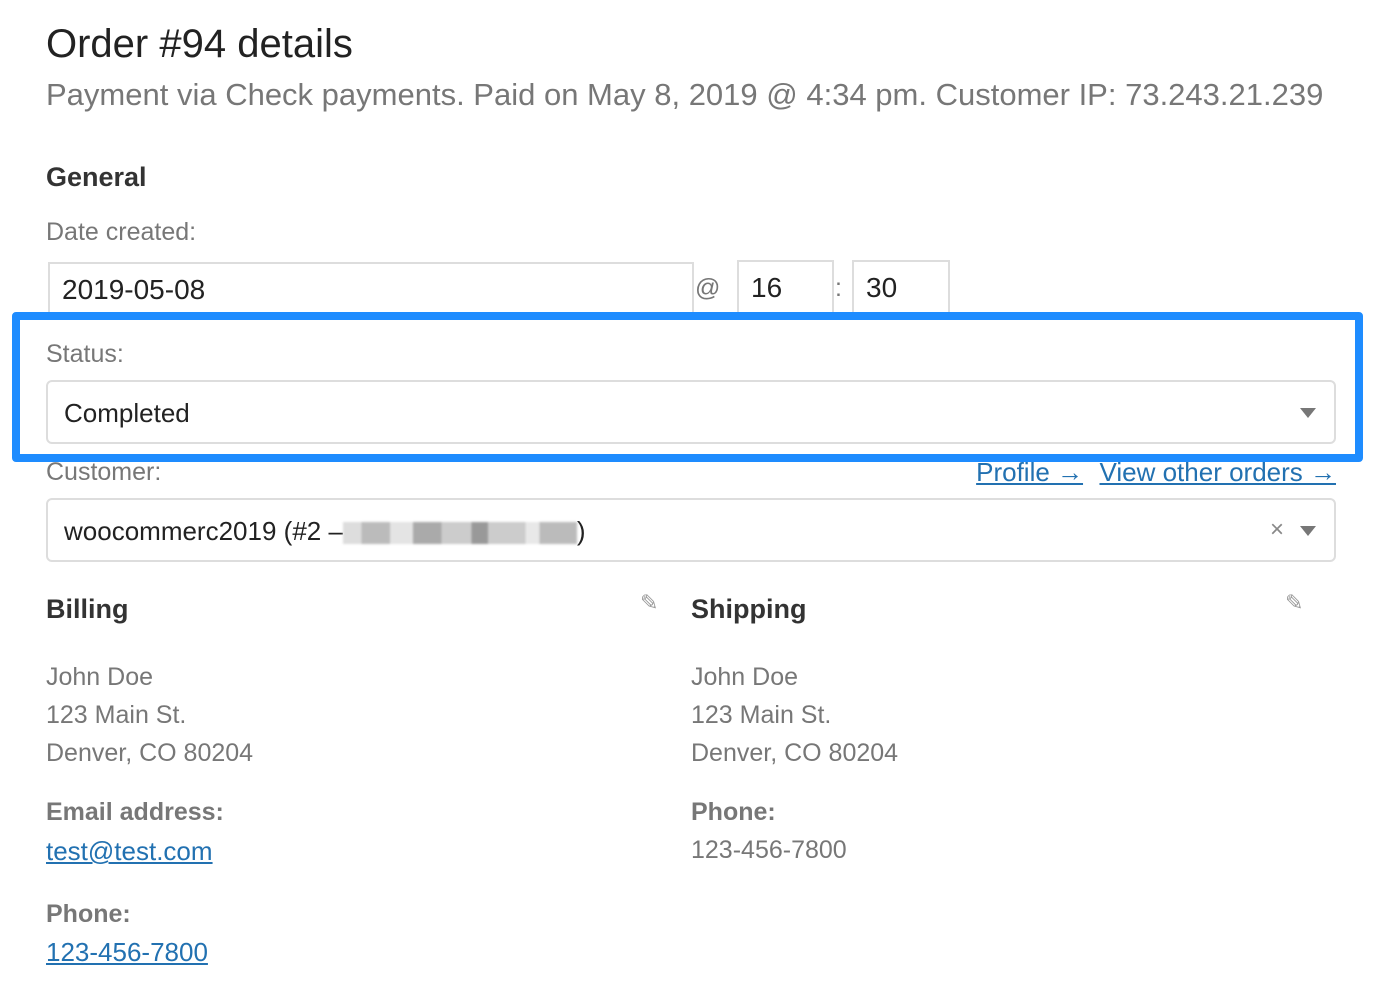 This screenshot has width=1379, height=995. What do you see at coordinates (121, 232) in the screenshot?
I see `date-created-label: Date created:` at bounding box center [121, 232].